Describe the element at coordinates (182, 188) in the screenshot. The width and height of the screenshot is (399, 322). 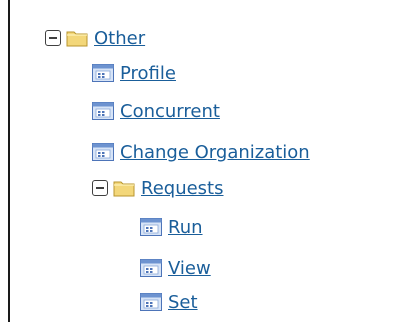
I see `folder-link-requests: Requests` at that location.